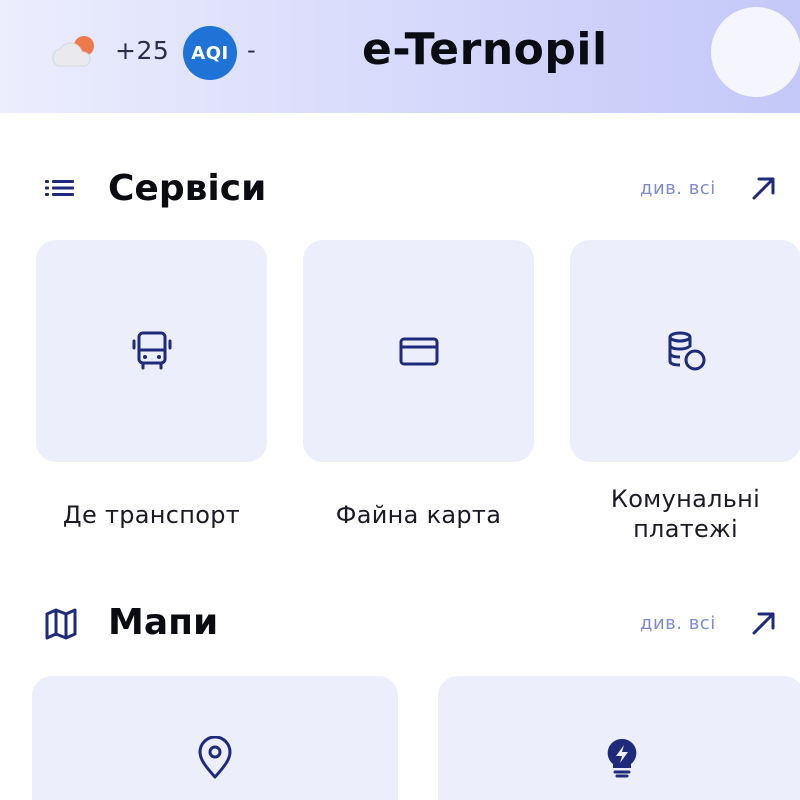 The width and height of the screenshot is (800, 800). I want to click on service-tile-transport, so click(151, 351).